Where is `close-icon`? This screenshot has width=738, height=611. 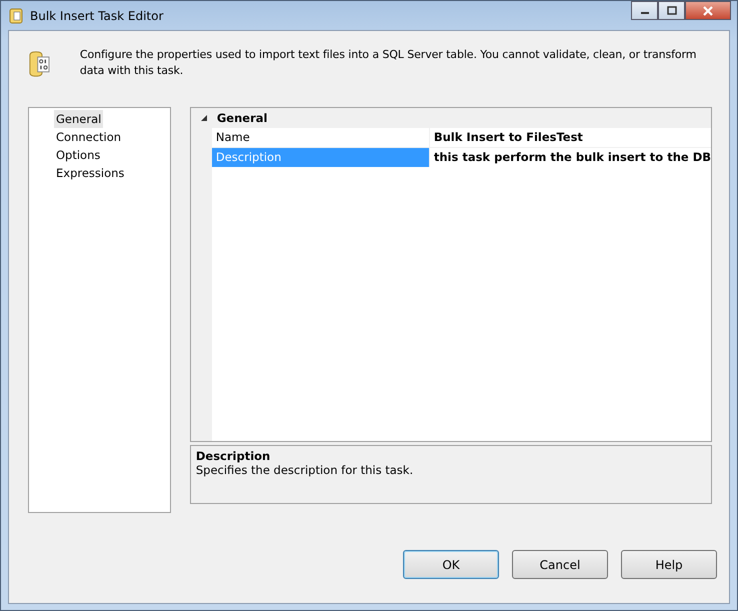 close-icon is located at coordinates (708, 11).